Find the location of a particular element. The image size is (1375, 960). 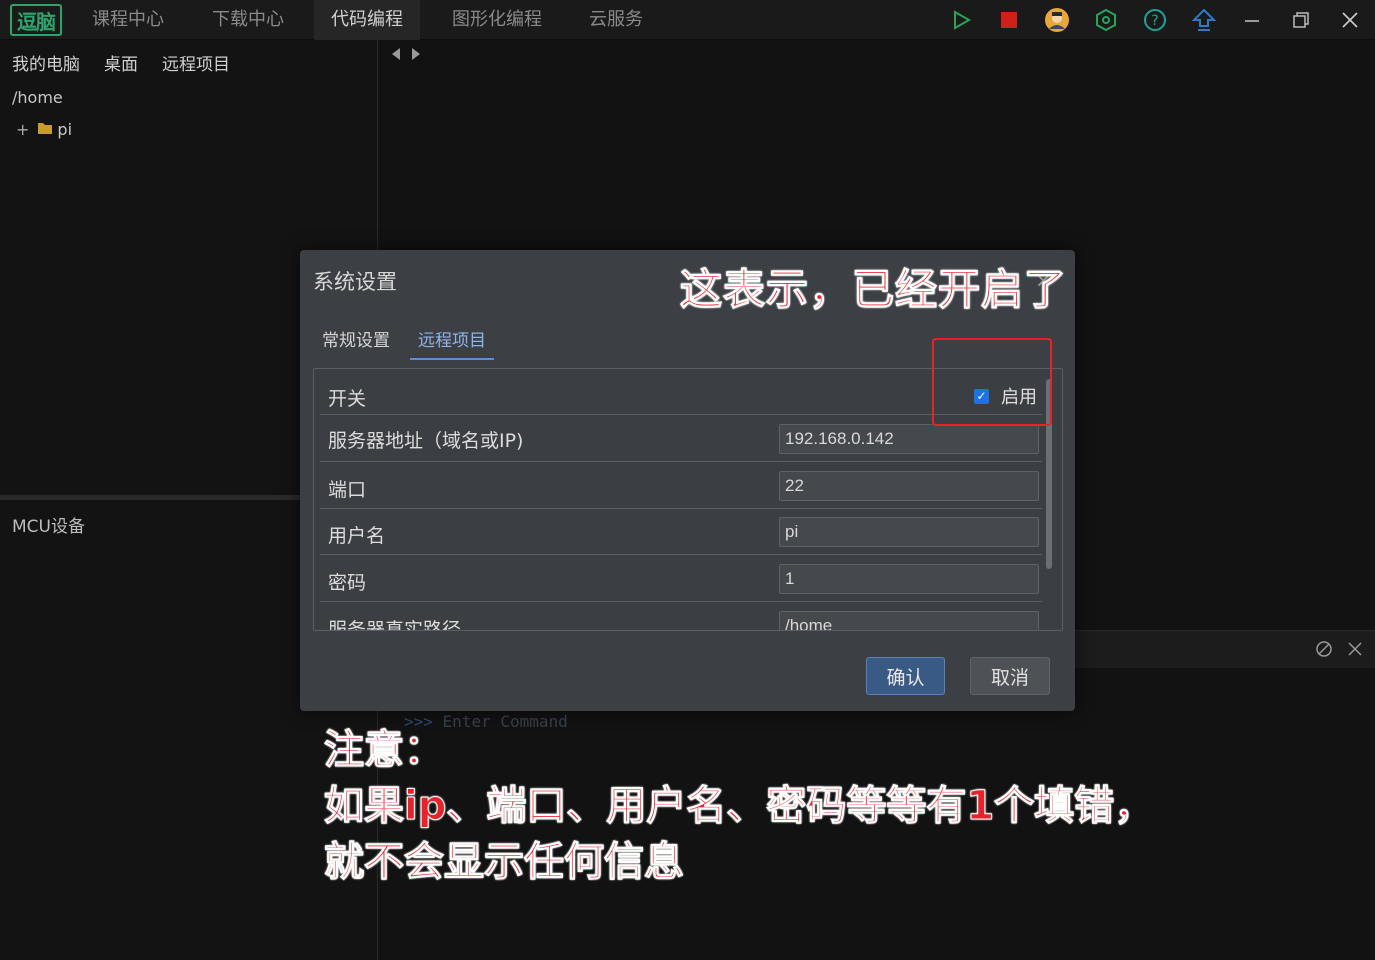

username-label: 用户名 is located at coordinates (357, 536).